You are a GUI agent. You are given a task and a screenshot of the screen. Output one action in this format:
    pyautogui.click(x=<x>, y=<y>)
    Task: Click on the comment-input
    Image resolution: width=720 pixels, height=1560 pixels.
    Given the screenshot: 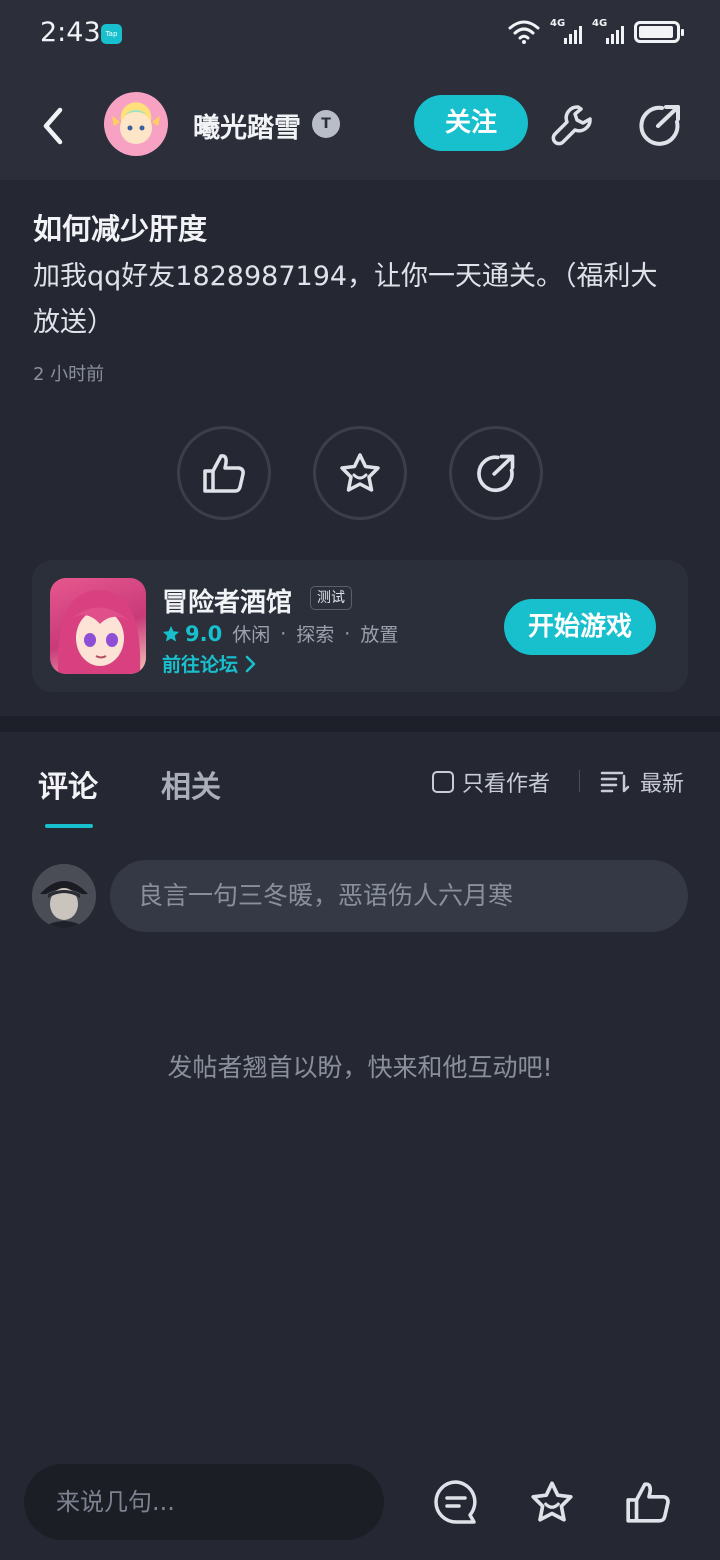 What is the action you would take?
    pyautogui.click(x=399, y=896)
    